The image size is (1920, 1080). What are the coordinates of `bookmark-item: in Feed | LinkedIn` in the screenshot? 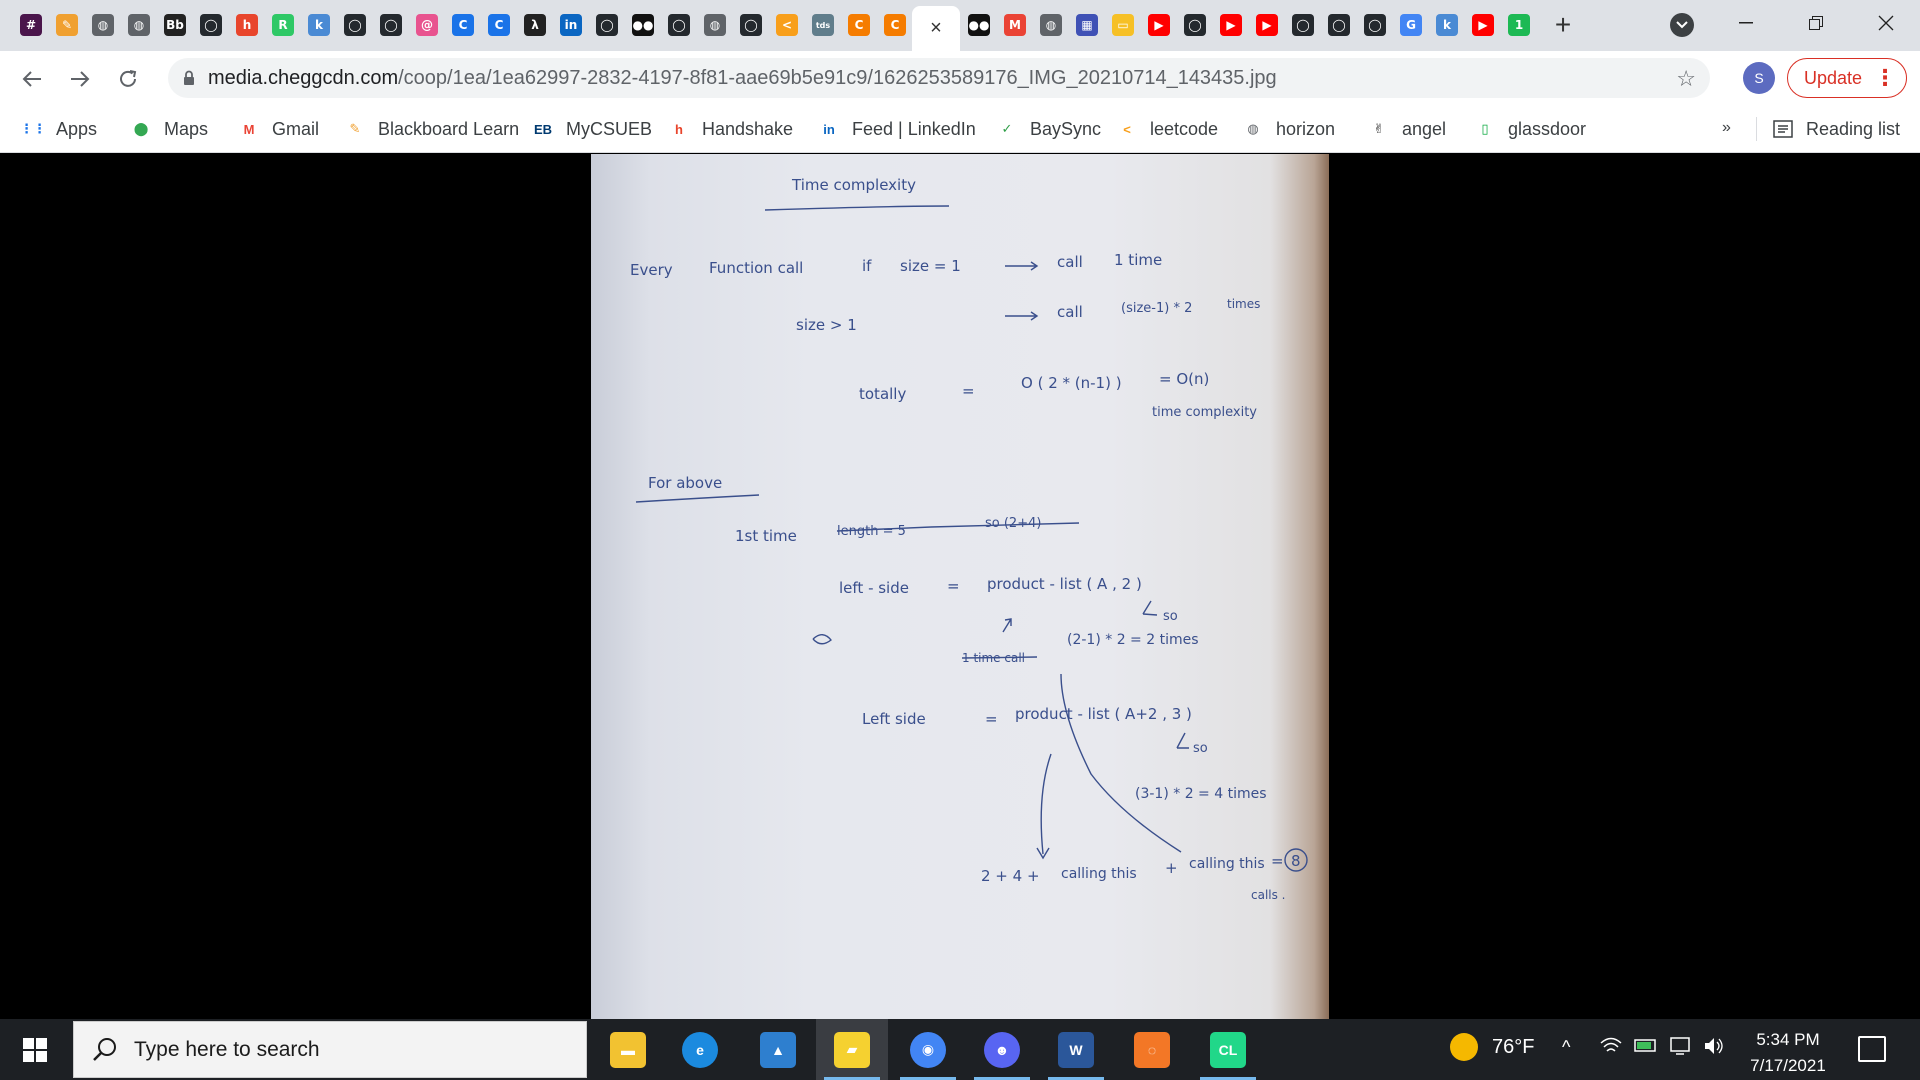 It's located at (897, 129).